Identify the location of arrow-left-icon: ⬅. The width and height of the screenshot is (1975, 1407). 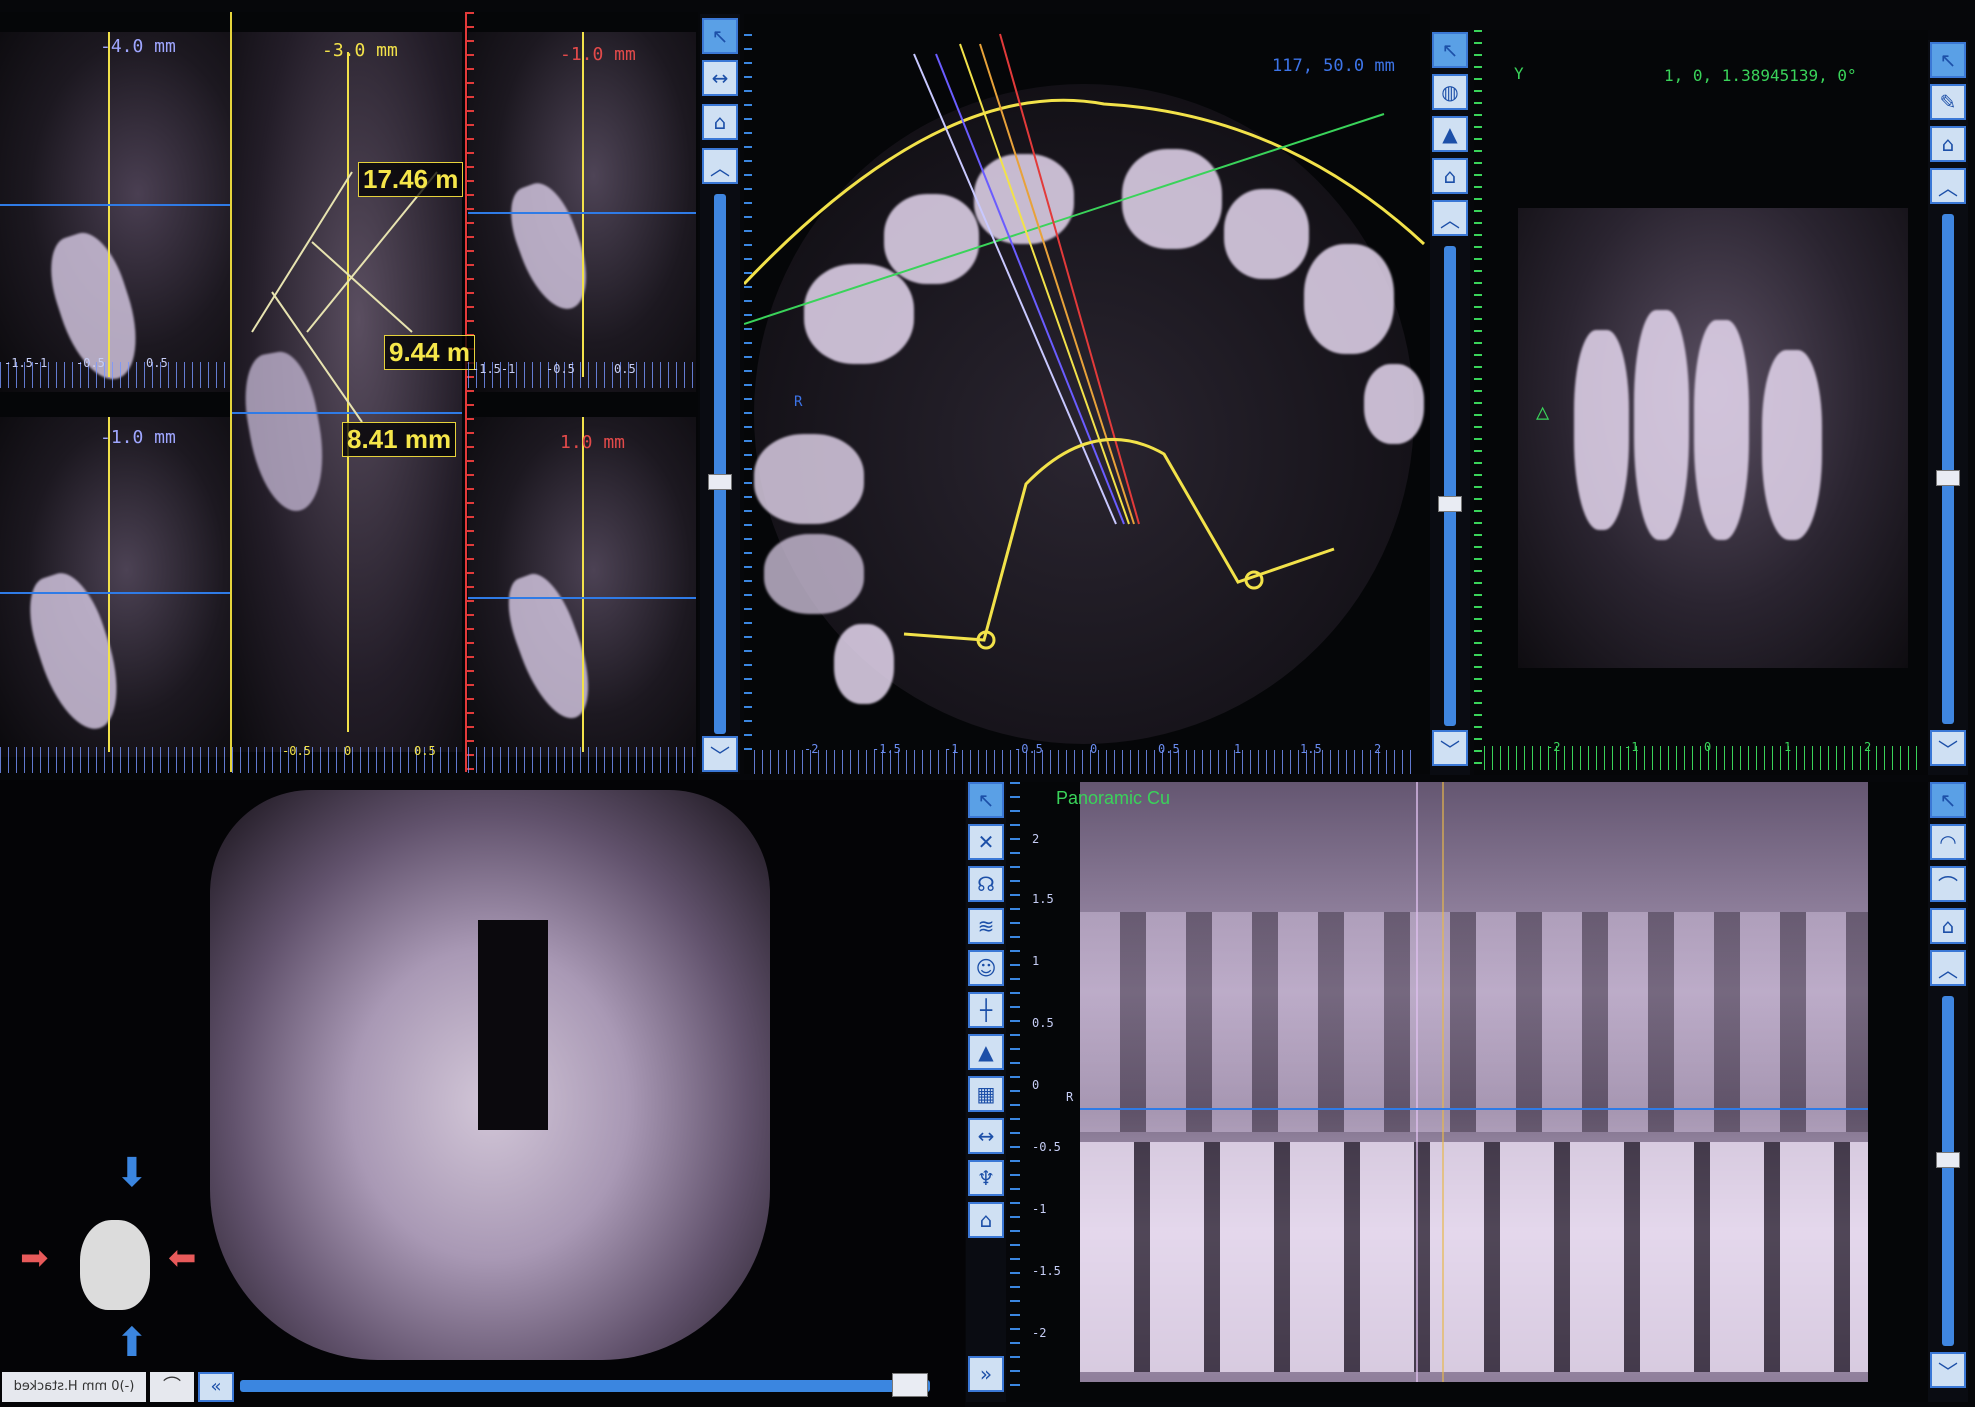
(182, 1258).